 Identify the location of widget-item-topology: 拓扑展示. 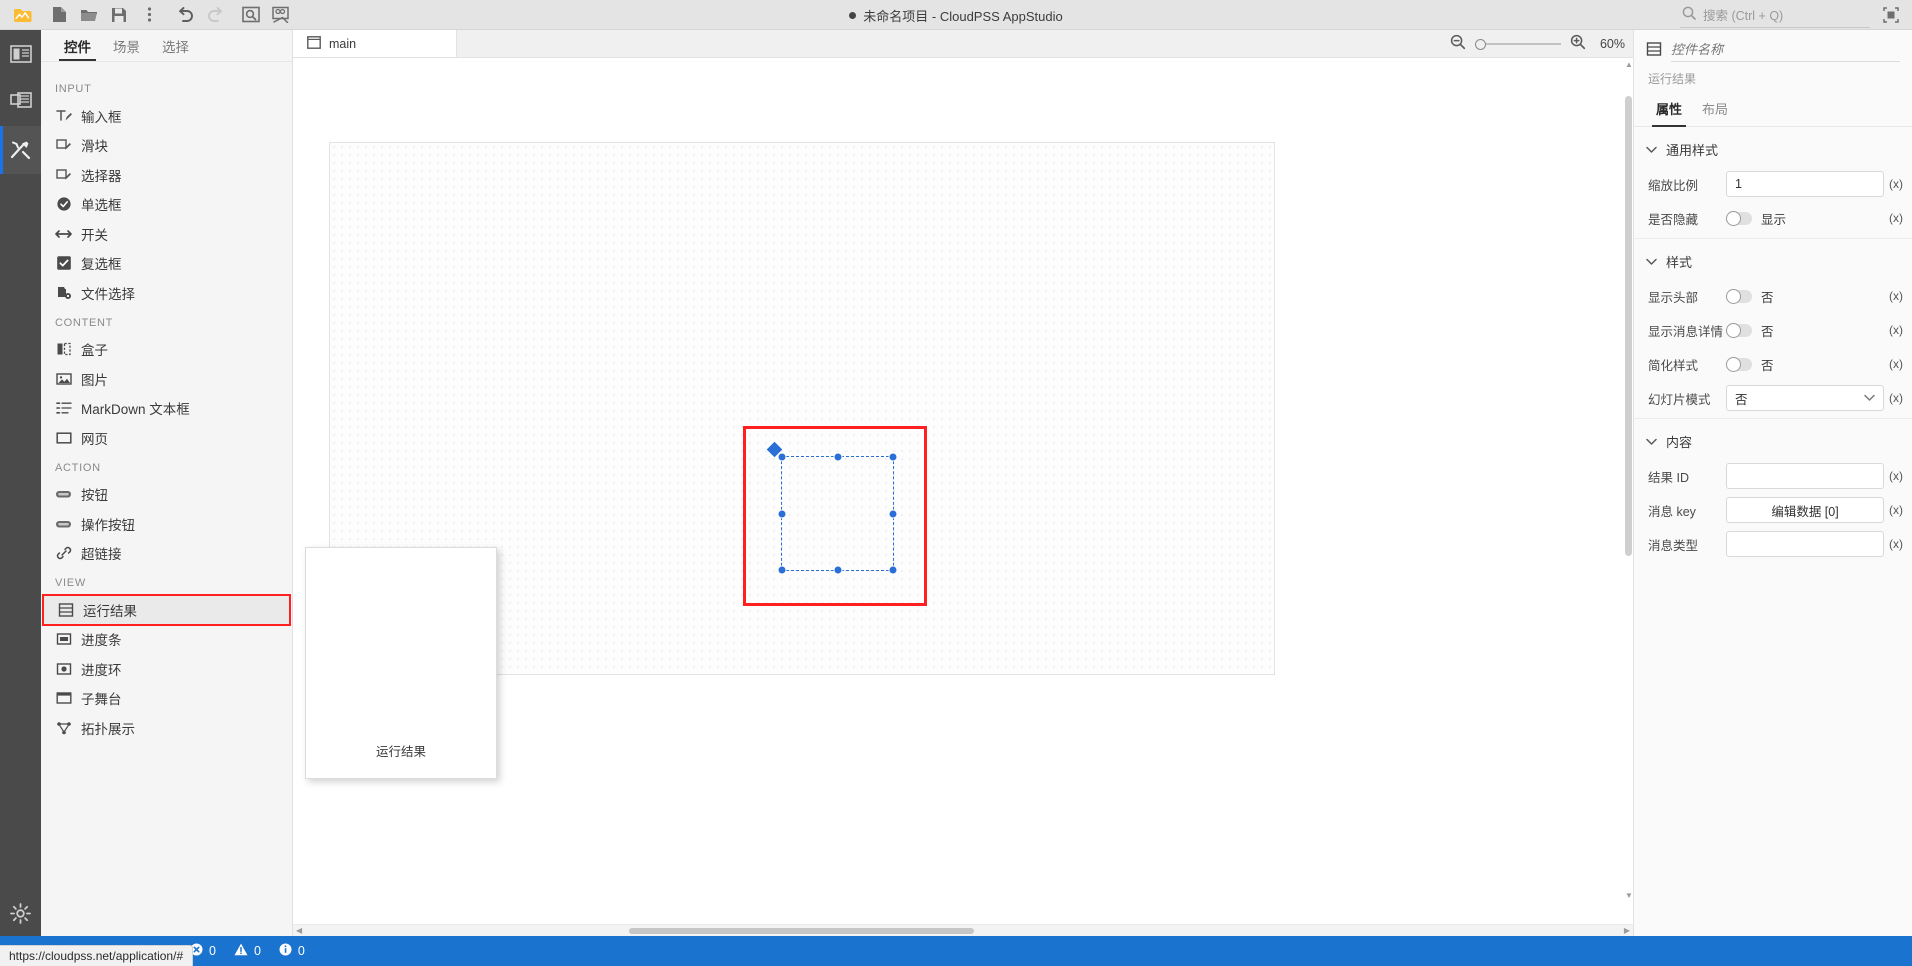
(166, 728).